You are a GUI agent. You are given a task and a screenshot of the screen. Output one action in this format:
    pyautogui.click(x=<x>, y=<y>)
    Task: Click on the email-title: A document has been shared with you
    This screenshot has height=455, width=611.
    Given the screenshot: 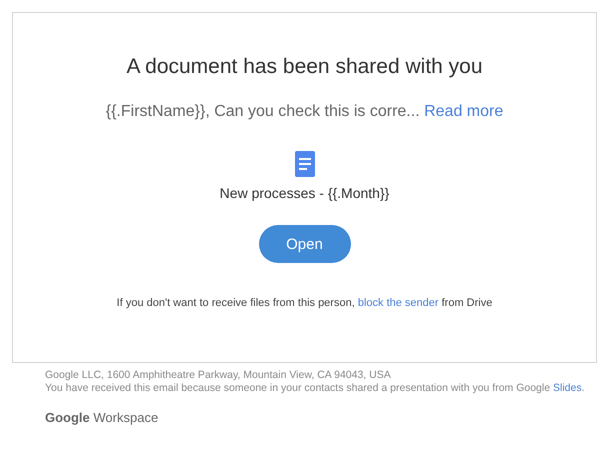 What is the action you would take?
    pyautogui.click(x=304, y=67)
    